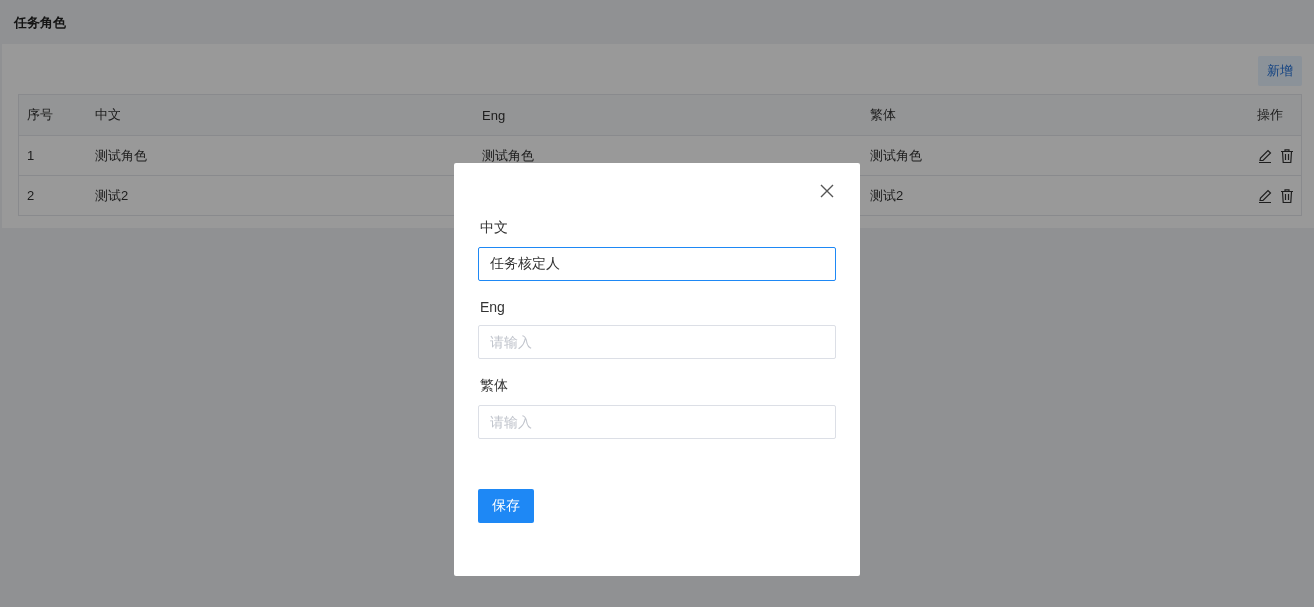 This screenshot has width=1314, height=607. Describe the element at coordinates (827, 191) in the screenshot. I see `close-icon` at that location.